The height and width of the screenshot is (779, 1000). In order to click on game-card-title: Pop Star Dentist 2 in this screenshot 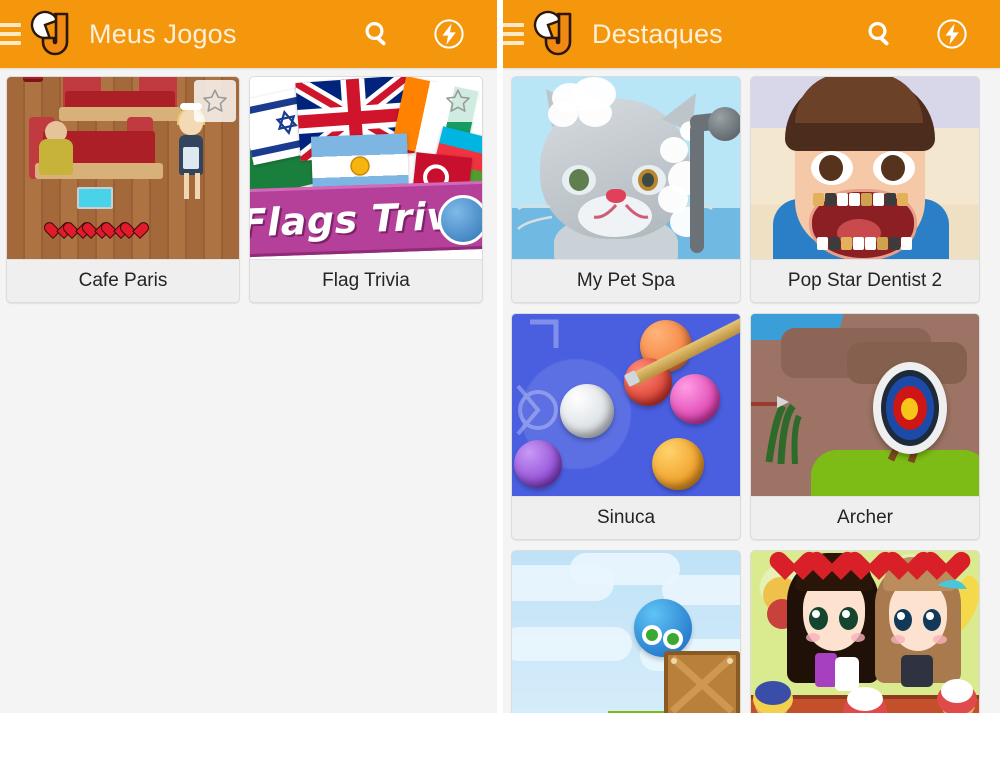, I will do `click(865, 280)`.